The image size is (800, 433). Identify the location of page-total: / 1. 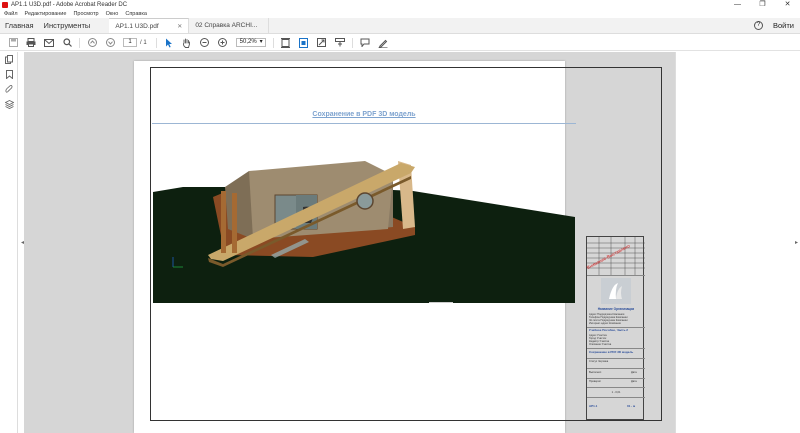
(143, 42).